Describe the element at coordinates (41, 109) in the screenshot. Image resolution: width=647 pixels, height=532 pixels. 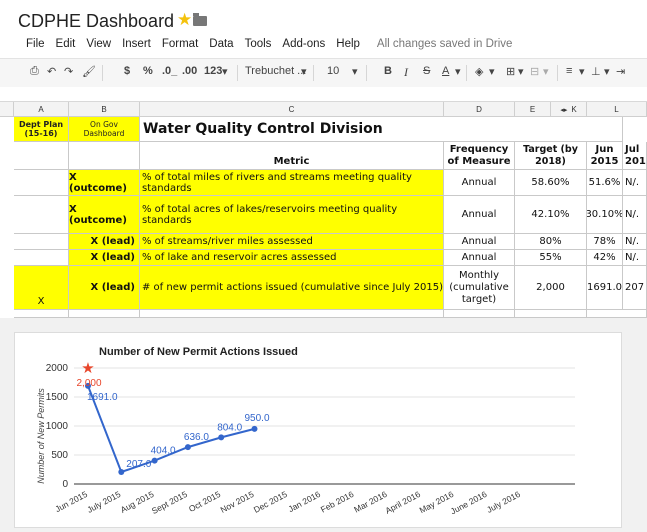
I see `column-header-a: A` at that location.